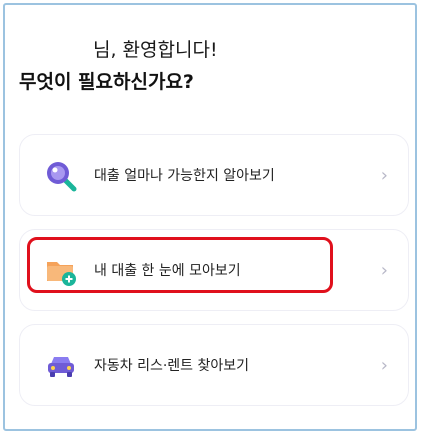 The height and width of the screenshot is (437, 424). What do you see at coordinates (62, 177) in the screenshot?
I see `magnifier-icon` at bounding box center [62, 177].